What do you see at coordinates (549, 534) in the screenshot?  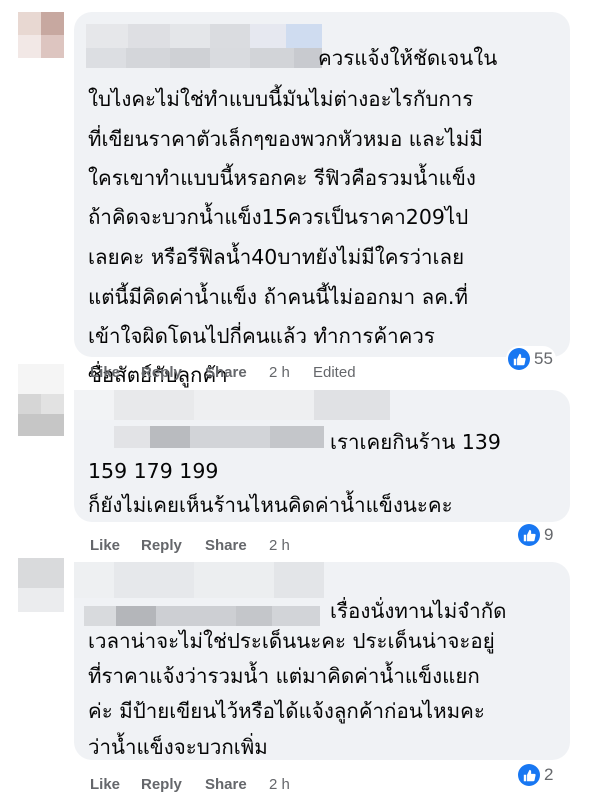 I see `reaction-count: 9` at bounding box center [549, 534].